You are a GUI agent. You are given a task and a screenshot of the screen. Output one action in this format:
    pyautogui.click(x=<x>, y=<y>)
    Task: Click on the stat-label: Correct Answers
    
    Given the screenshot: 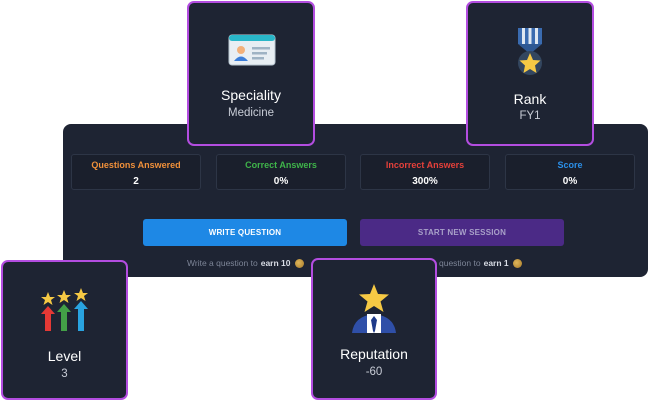 What is the action you would take?
    pyautogui.click(x=281, y=165)
    